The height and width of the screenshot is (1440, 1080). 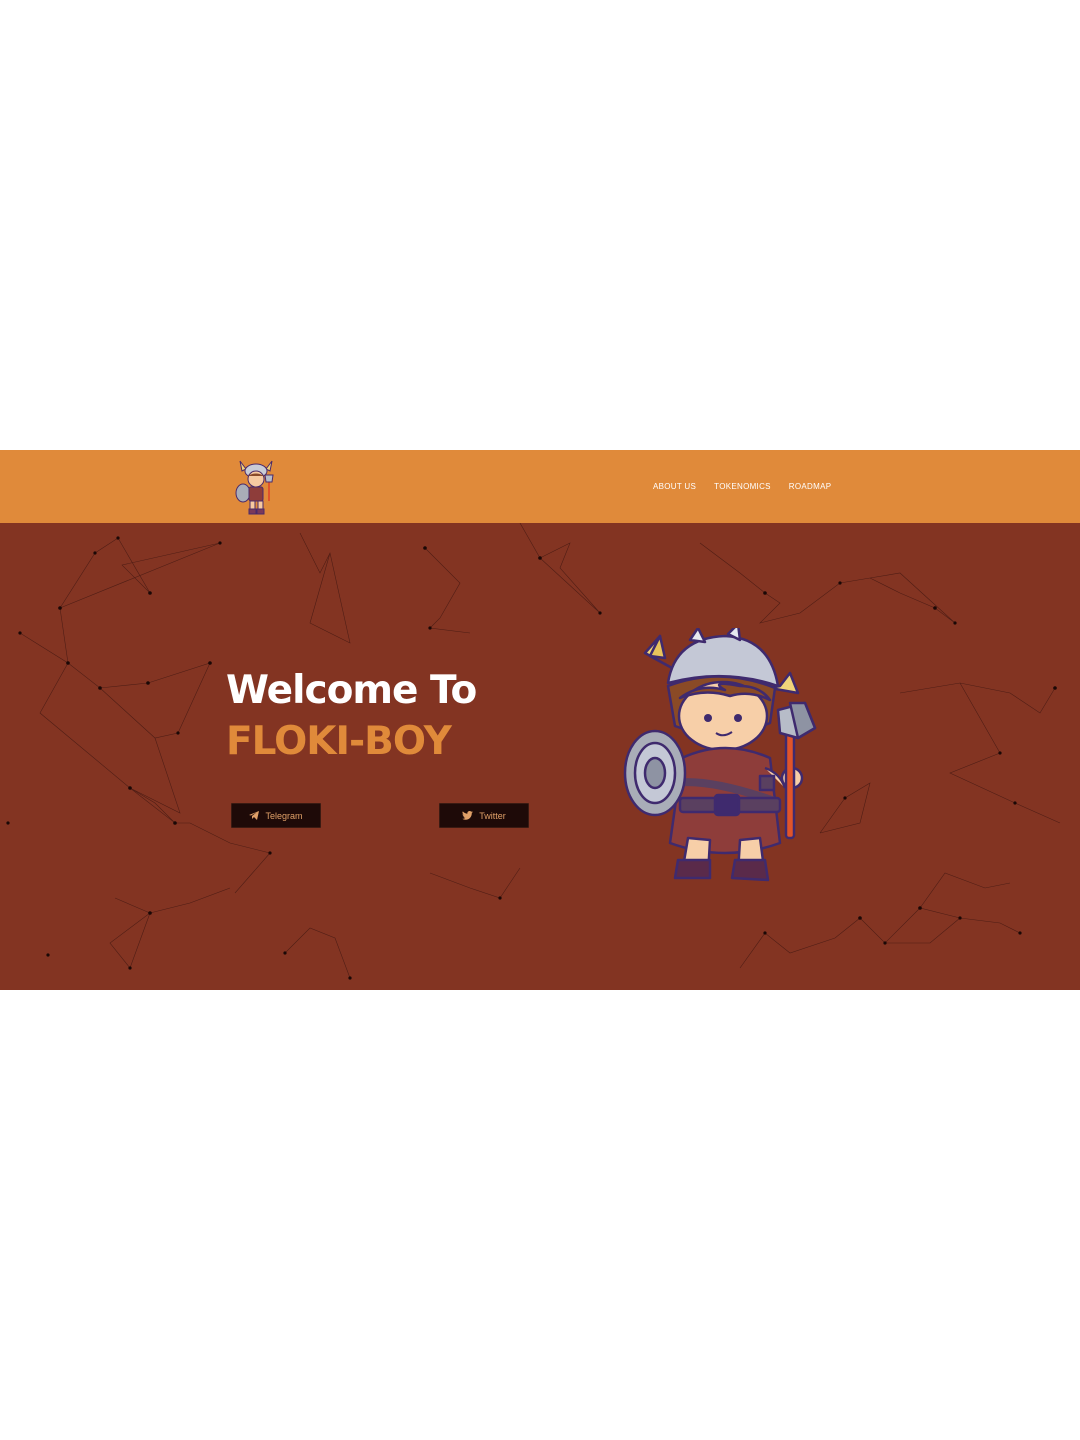 I want to click on telegram-icon, so click(x=254, y=815).